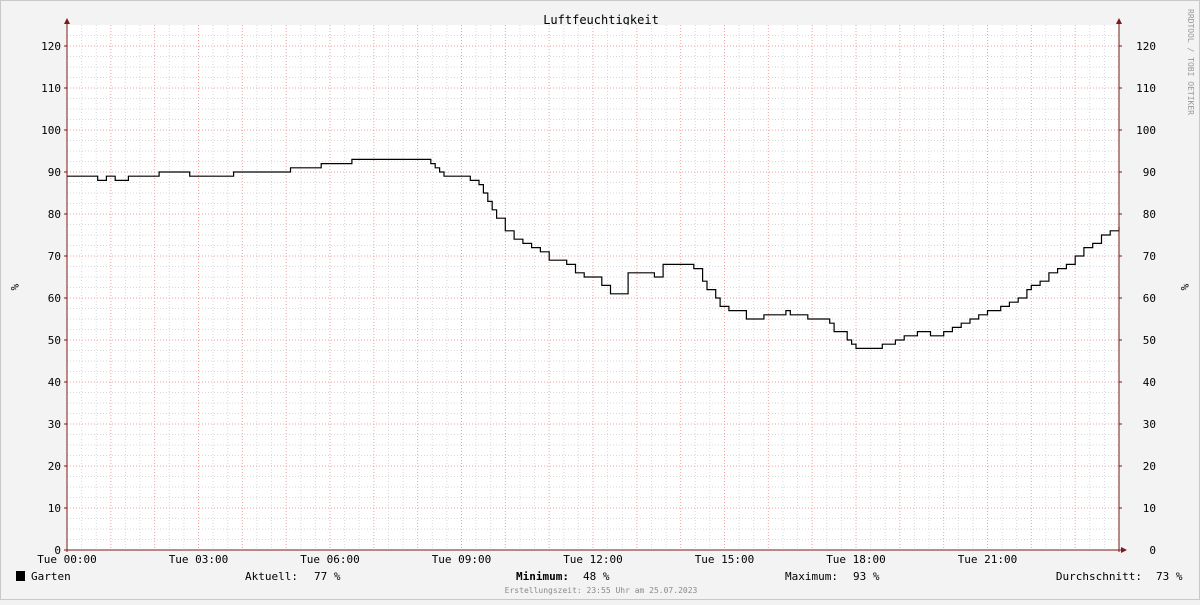 Image resolution: width=1200 pixels, height=605 pixels. Describe the element at coordinates (725, 559) in the screenshot. I see `x-tick-label: Tue 15:00` at that location.